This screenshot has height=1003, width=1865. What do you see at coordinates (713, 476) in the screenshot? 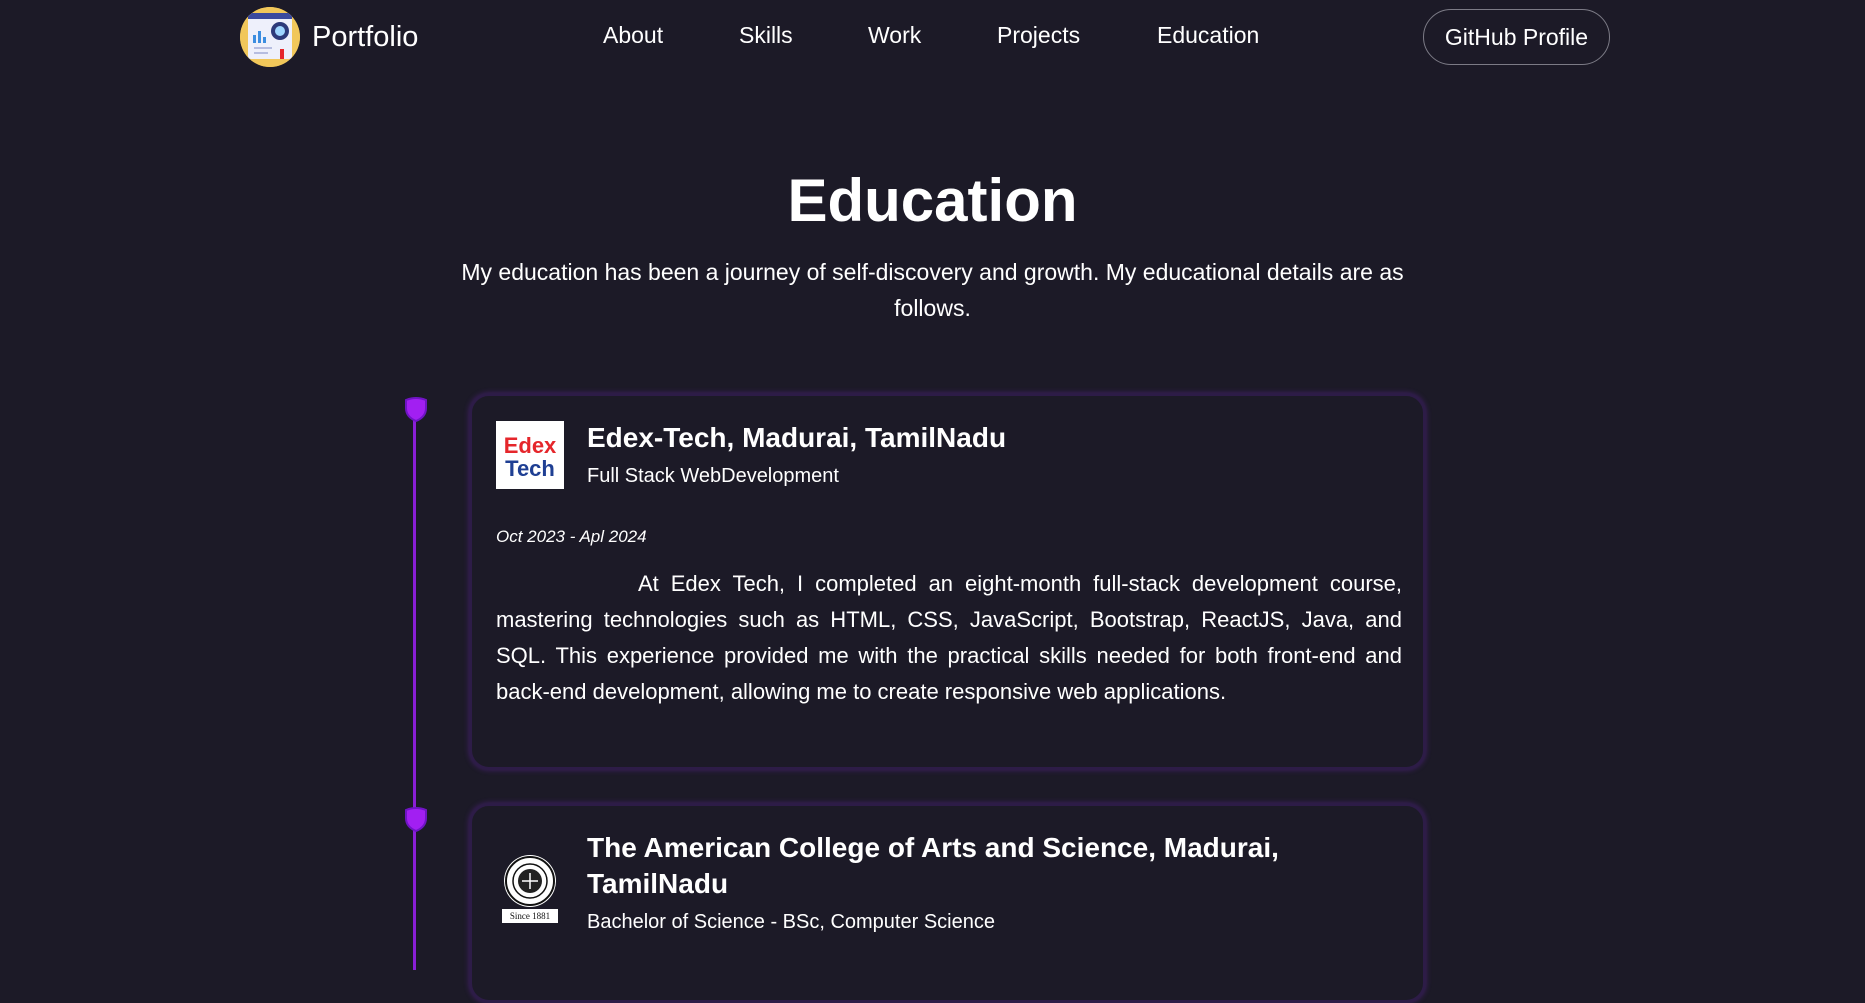
I see `degree: Full Stack WebDevelopment` at bounding box center [713, 476].